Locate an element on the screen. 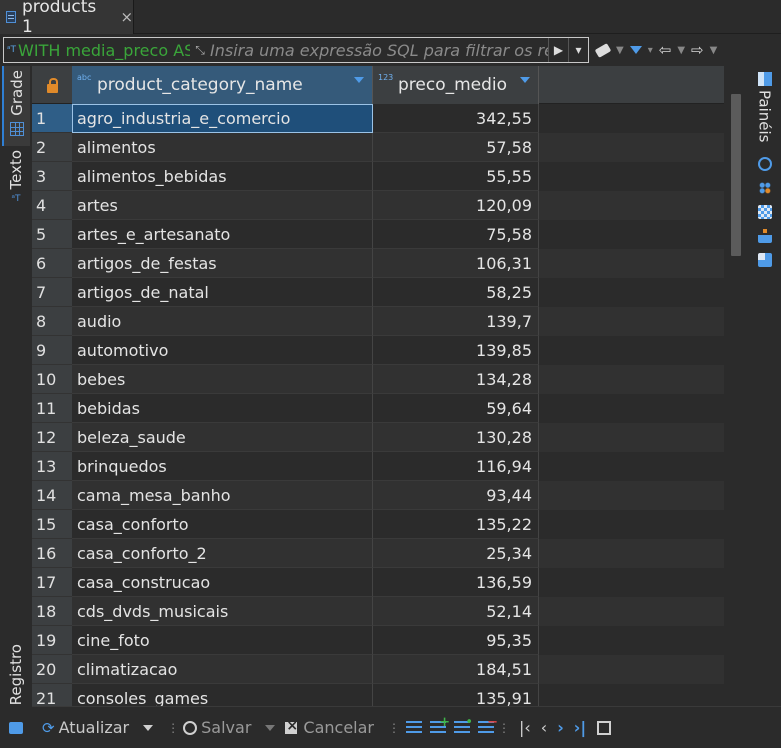  add-row-icon is located at coordinates (440, 725).